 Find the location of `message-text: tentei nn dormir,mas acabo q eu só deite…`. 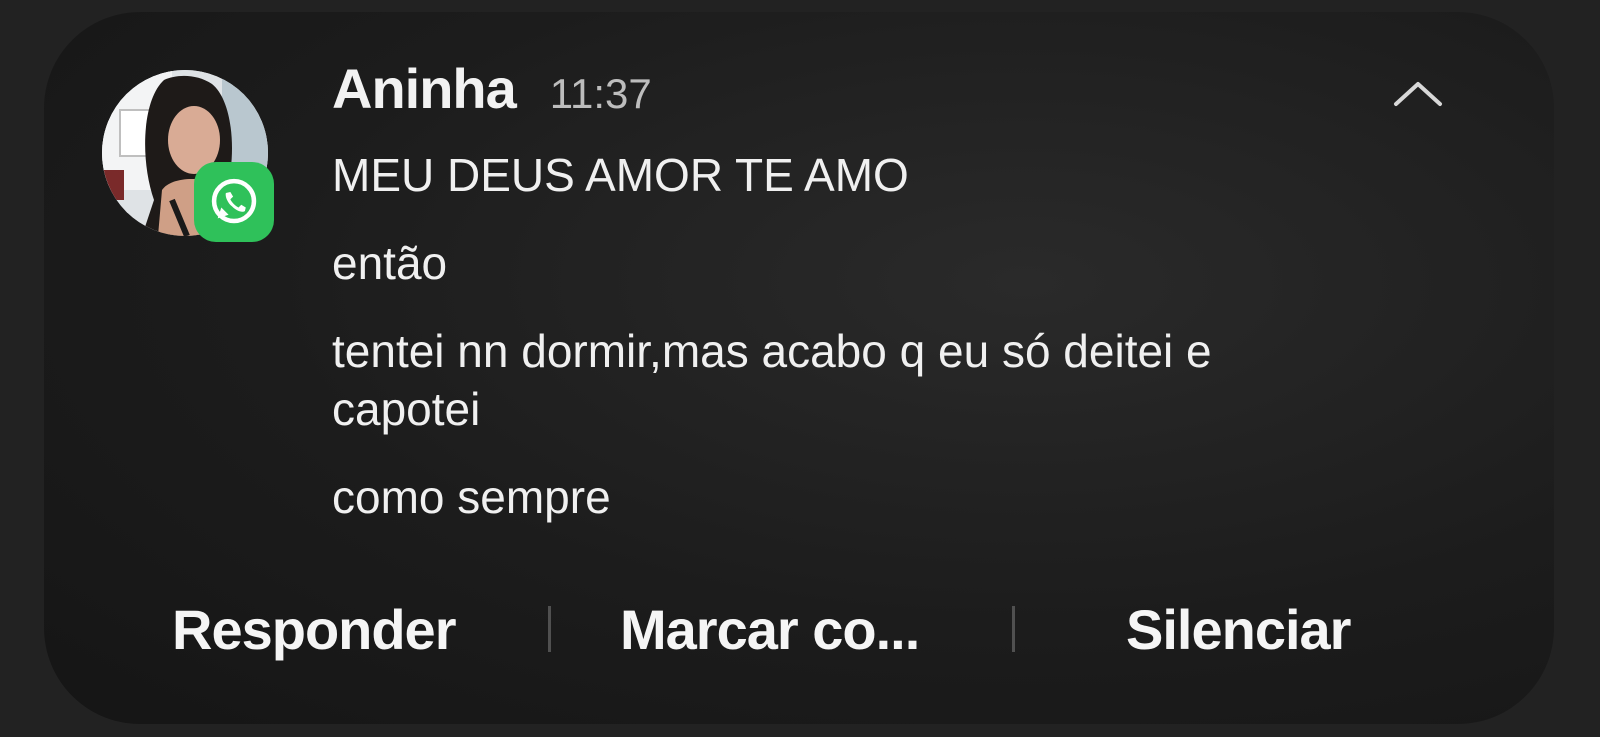

message-text: tentei nn dormir,mas acabo q eu só deite… is located at coordinates (772, 380).